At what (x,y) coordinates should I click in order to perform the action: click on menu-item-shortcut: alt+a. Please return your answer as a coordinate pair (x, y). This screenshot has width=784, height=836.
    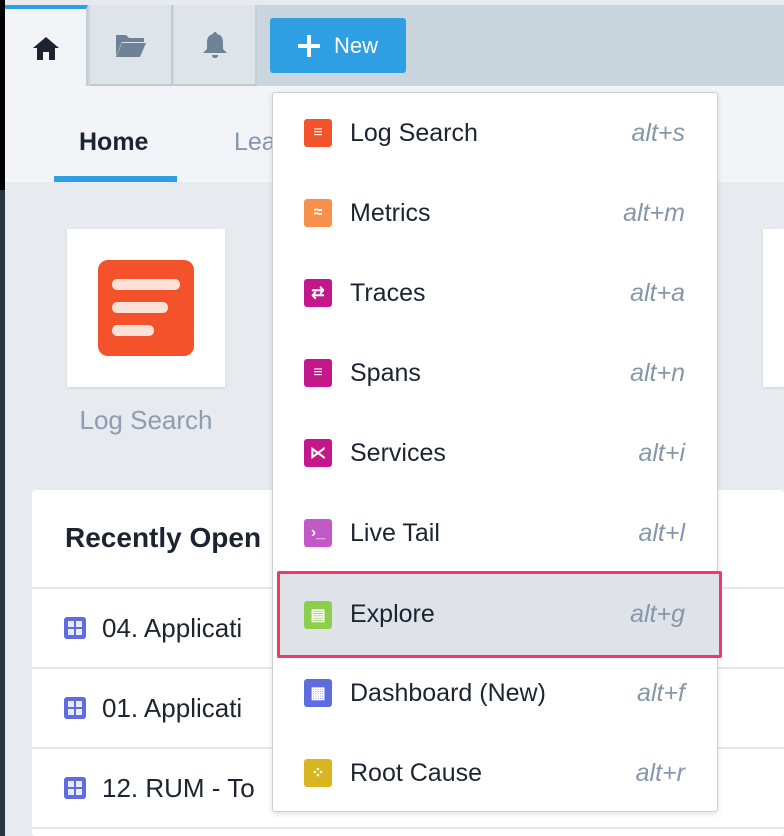
    Looking at the image, I should click on (657, 292).